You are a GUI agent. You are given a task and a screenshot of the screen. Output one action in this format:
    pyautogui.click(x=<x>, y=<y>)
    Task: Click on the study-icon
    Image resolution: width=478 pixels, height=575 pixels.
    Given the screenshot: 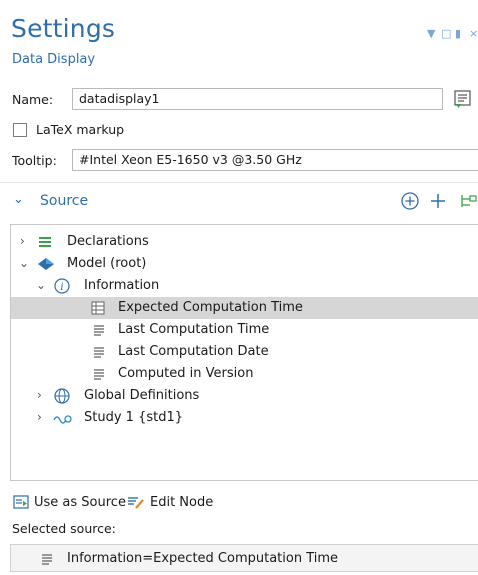 What is the action you would take?
    pyautogui.click(x=62, y=419)
    